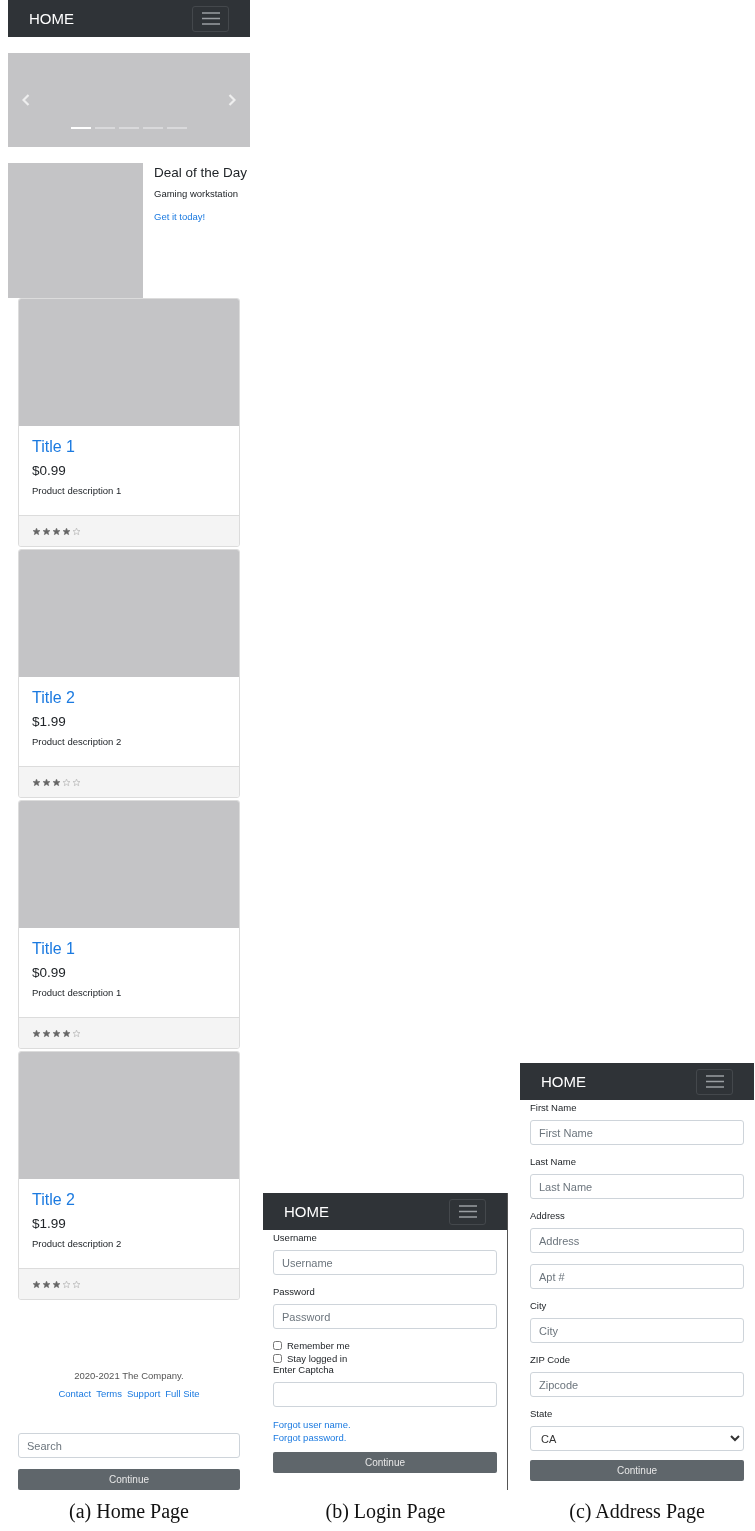 This screenshot has height=1531, width=755. What do you see at coordinates (109, 1393) in the screenshot?
I see `footer-link: Terms` at bounding box center [109, 1393].